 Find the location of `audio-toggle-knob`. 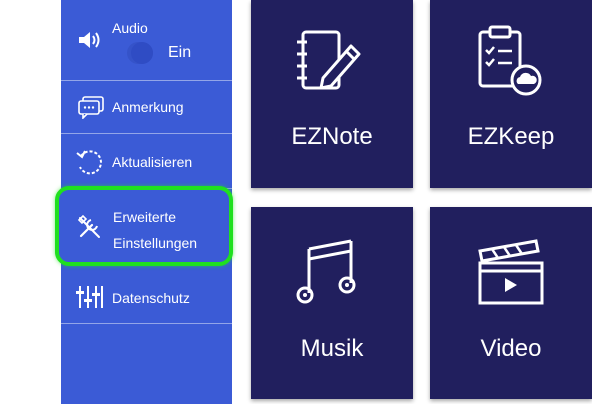

audio-toggle-knob is located at coordinates (142, 53).